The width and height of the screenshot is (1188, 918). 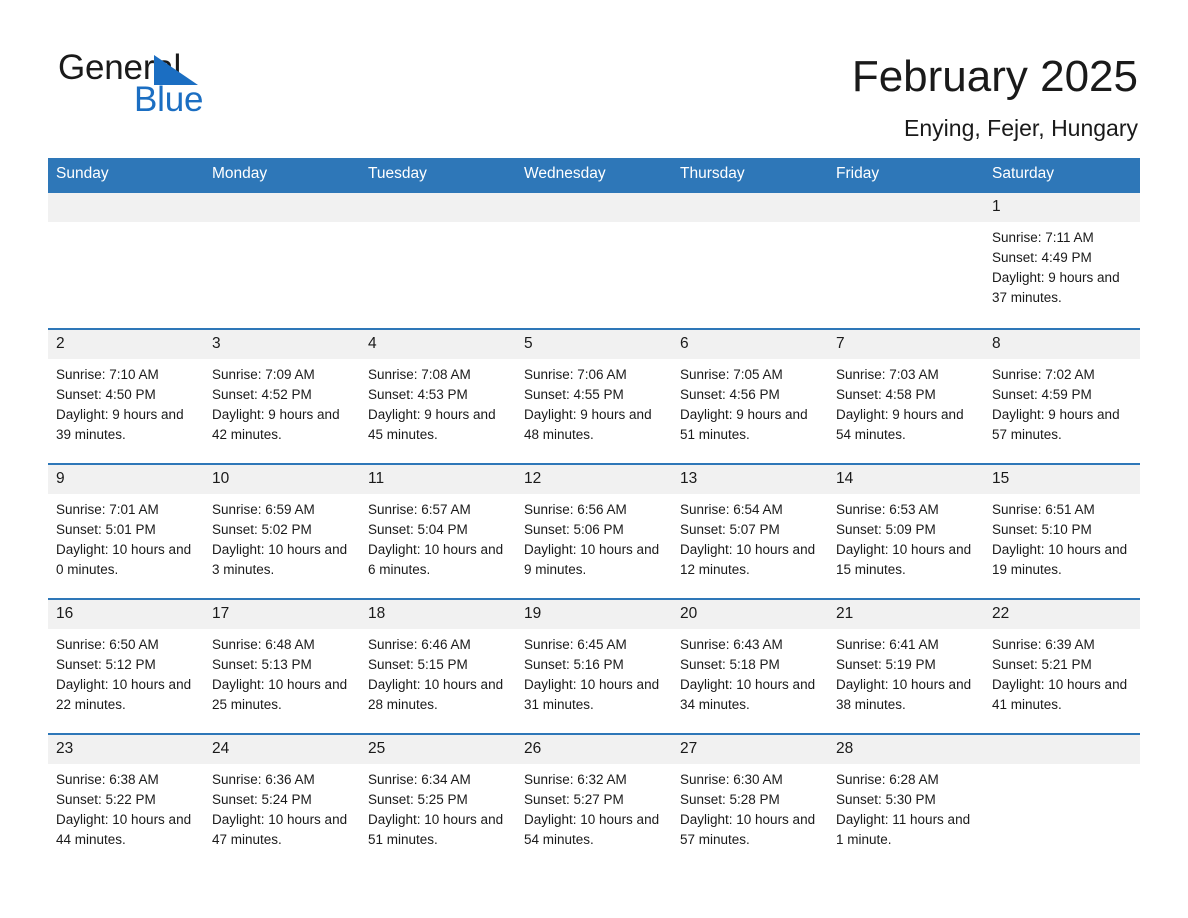 I want to click on day-number: 21, so click(x=906, y=614).